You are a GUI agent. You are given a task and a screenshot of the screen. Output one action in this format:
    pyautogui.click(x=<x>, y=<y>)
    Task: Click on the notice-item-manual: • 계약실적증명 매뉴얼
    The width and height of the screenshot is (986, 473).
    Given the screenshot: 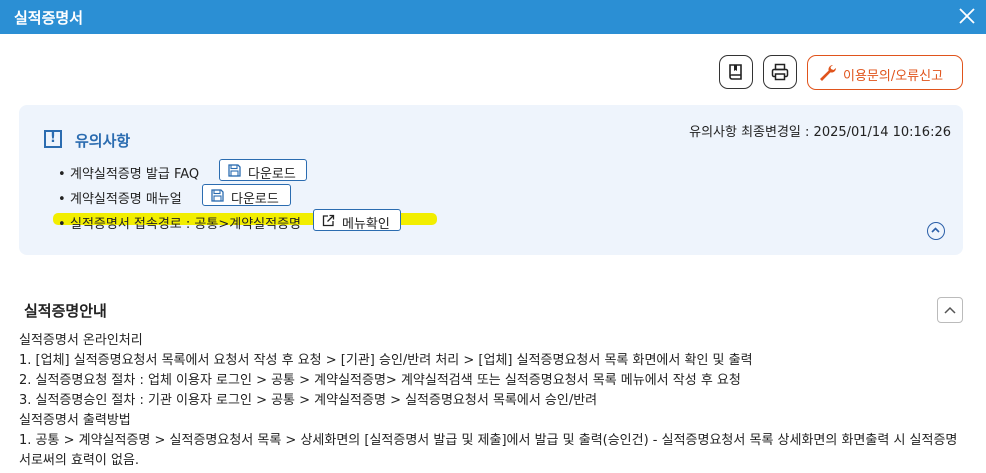 What is the action you would take?
    pyautogui.click(x=120, y=199)
    